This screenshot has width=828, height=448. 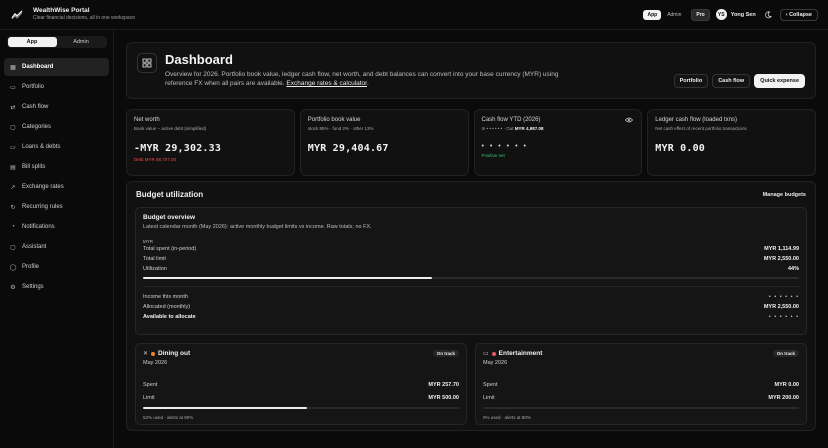 I want to click on sidebar-item-cash-flow: ⇄ Cash flow, so click(x=56, y=107).